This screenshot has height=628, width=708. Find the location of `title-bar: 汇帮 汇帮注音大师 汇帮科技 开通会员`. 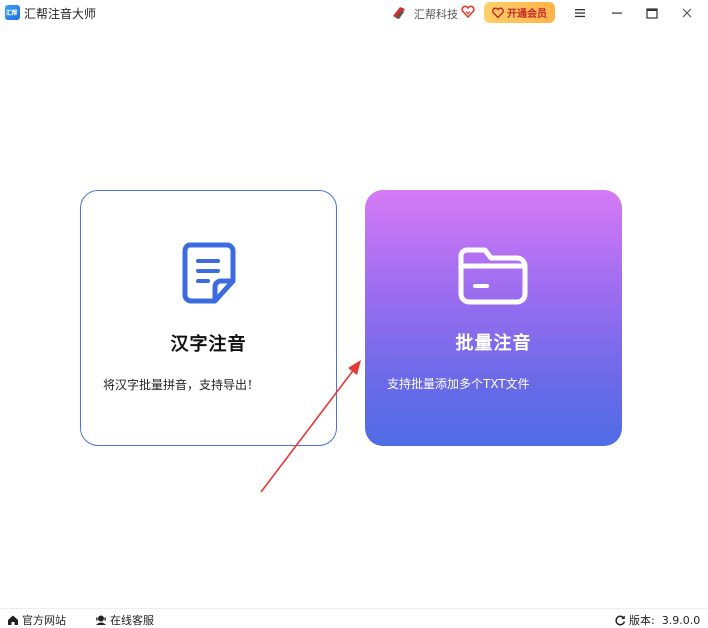

title-bar: 汇帮 汇帮注音大师 汇帮科技 开通会员 is located at coordinates (354, 13).